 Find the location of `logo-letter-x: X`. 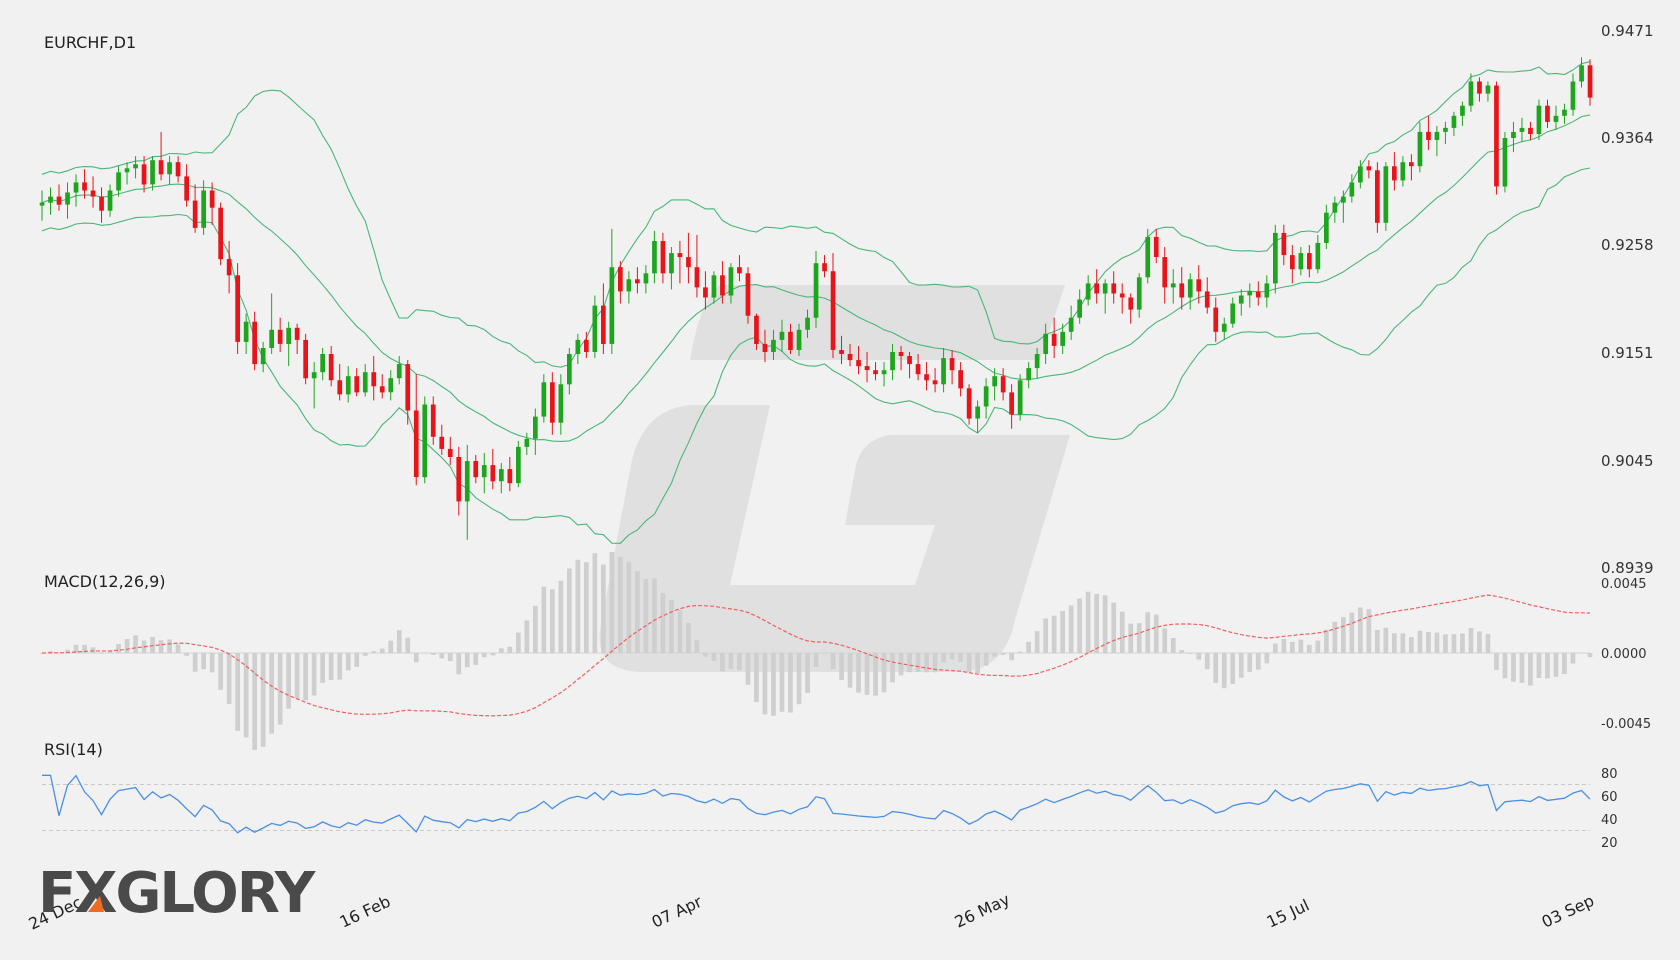

logo-letter-x: X is located at coordinates (95, 893).